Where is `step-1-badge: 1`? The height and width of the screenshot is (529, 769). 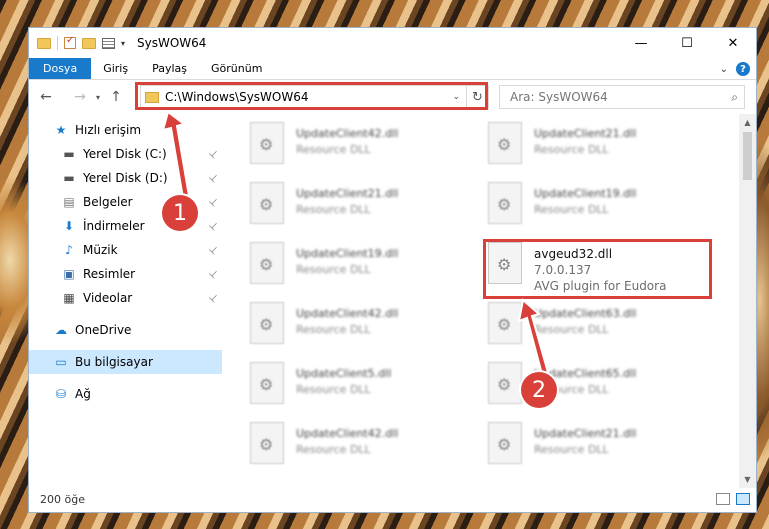 step-1-badge: 1 is located at coordinates (180, 213).